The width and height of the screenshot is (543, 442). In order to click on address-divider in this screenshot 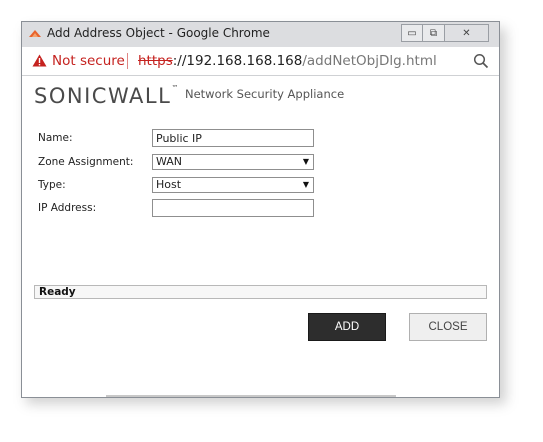, I will do `click(127, 61)`.